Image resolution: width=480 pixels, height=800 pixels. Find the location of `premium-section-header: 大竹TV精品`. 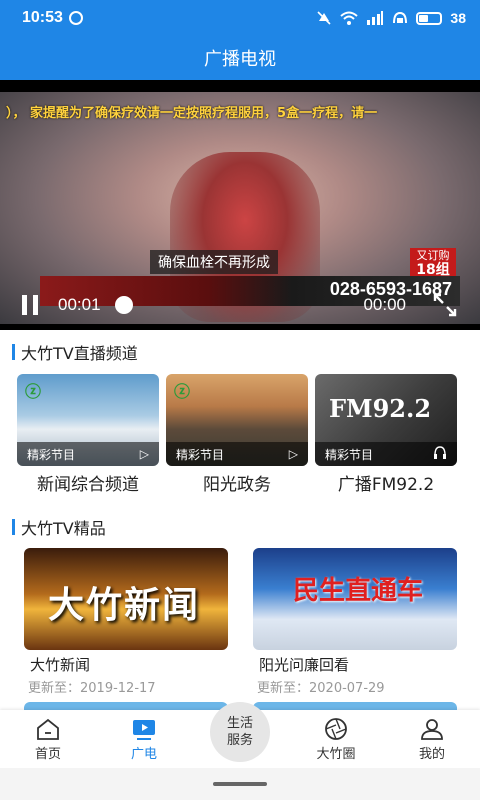

premium-section-header: 大竹TV精品 is located at coordinates (59, 527).